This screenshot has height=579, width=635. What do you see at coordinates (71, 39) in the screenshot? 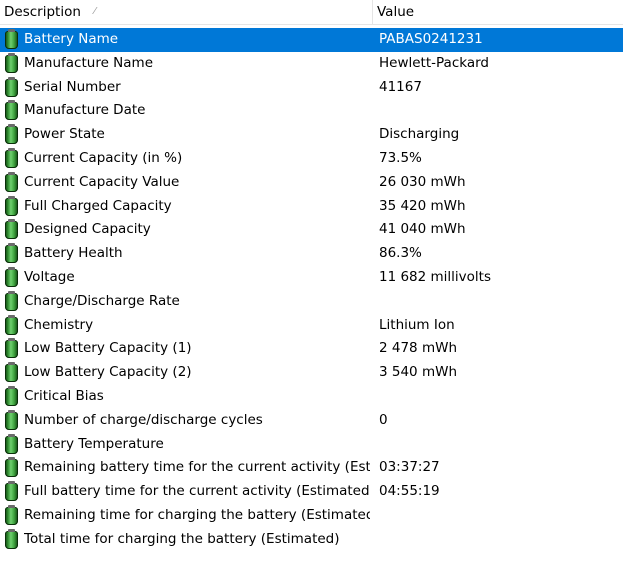
I see `row-label: Battery Name` at bounding box center [71, 39].